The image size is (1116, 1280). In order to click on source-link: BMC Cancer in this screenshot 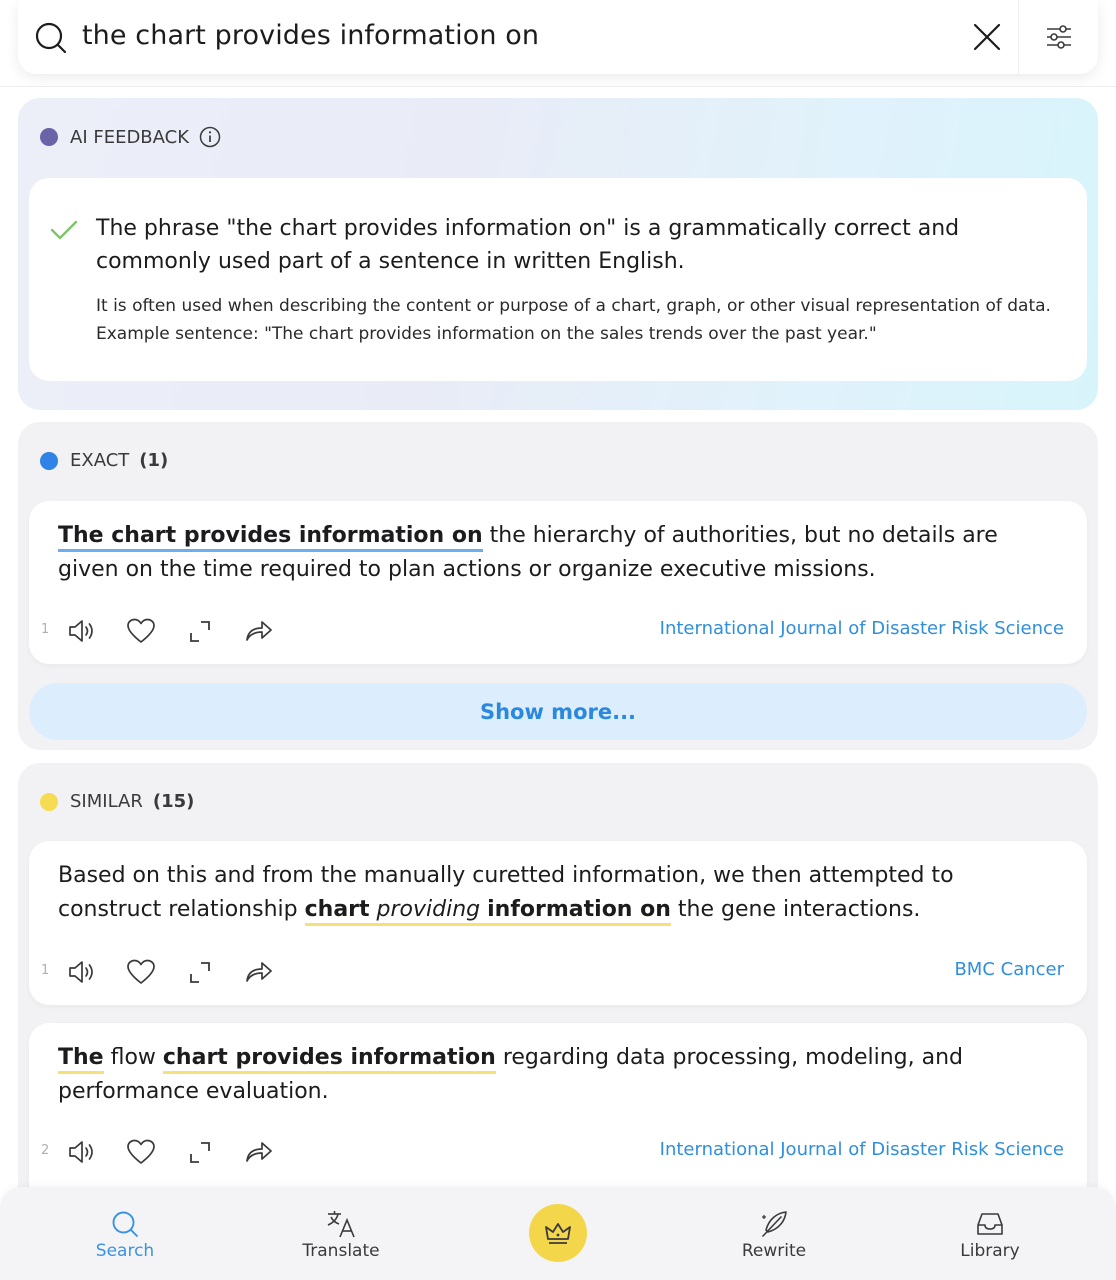, I will do `click(1009, 969)`.